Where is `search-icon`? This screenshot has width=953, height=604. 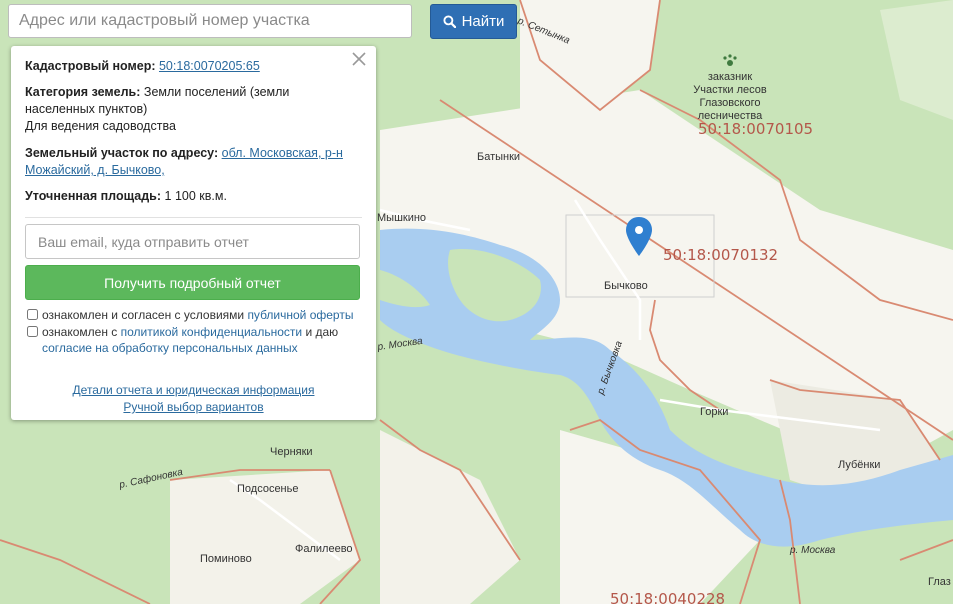 search-icon is located at coordinates (449, 21).